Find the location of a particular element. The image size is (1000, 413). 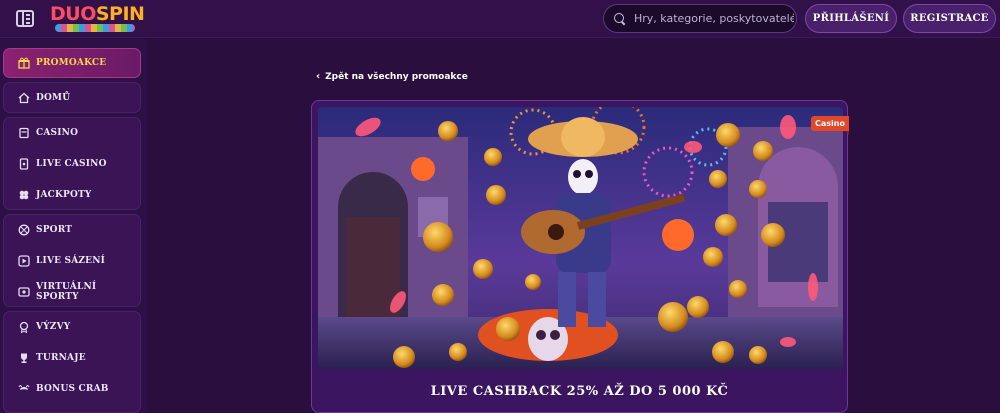

sidebar-item-live-sazeni: LIVE SÁZENÍ is located at coordinates (72, 261).